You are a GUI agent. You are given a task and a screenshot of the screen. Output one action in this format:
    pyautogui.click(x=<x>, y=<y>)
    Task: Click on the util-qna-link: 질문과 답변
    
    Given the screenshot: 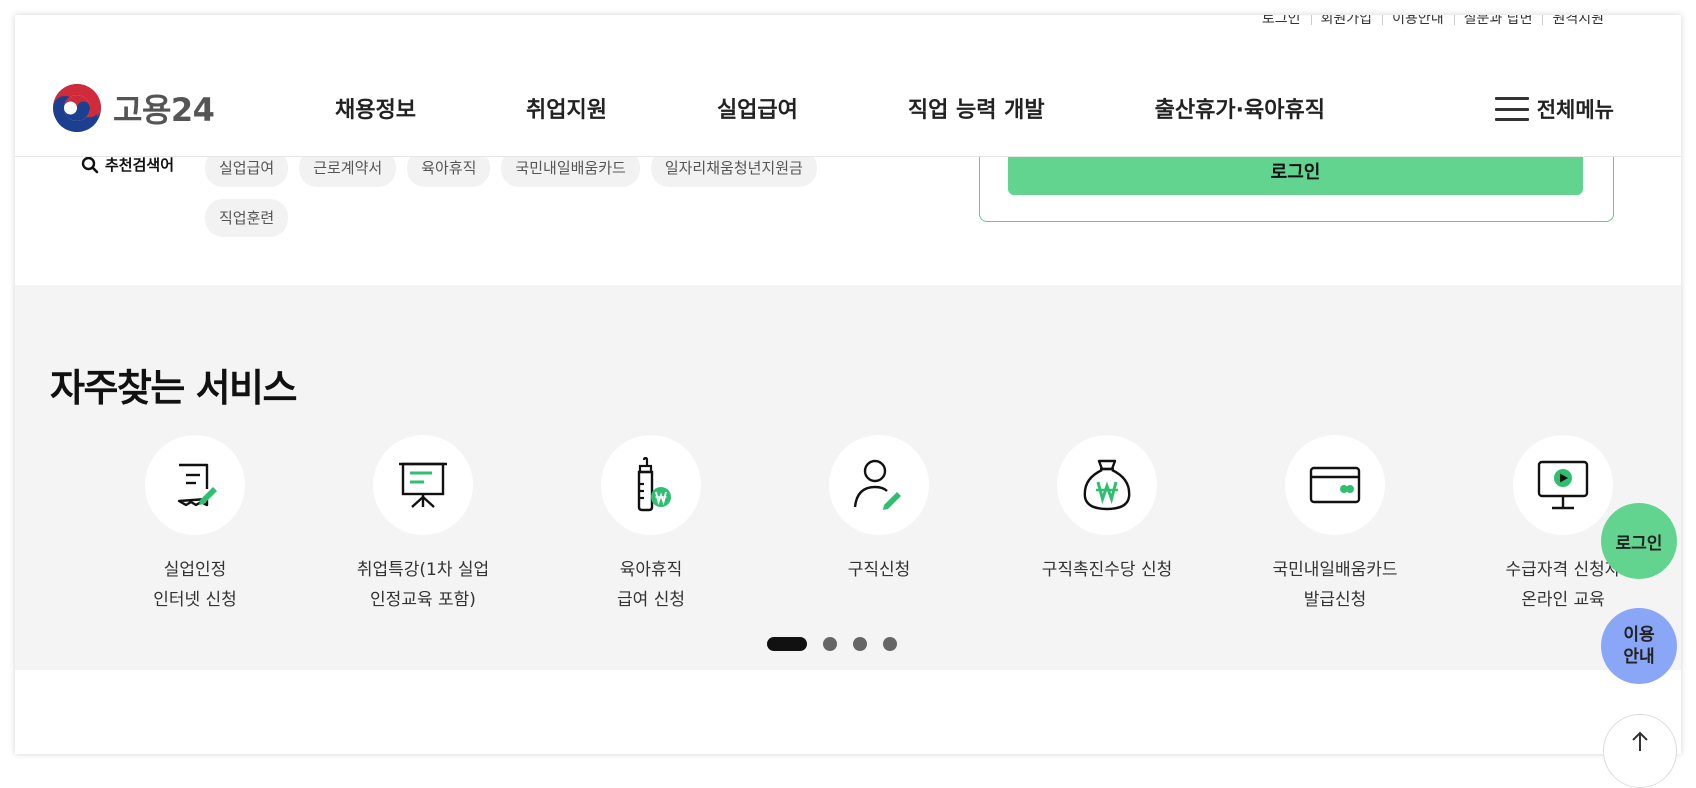 What is the action you would take?
    pyautogui.click(x=1498, y=21)
    